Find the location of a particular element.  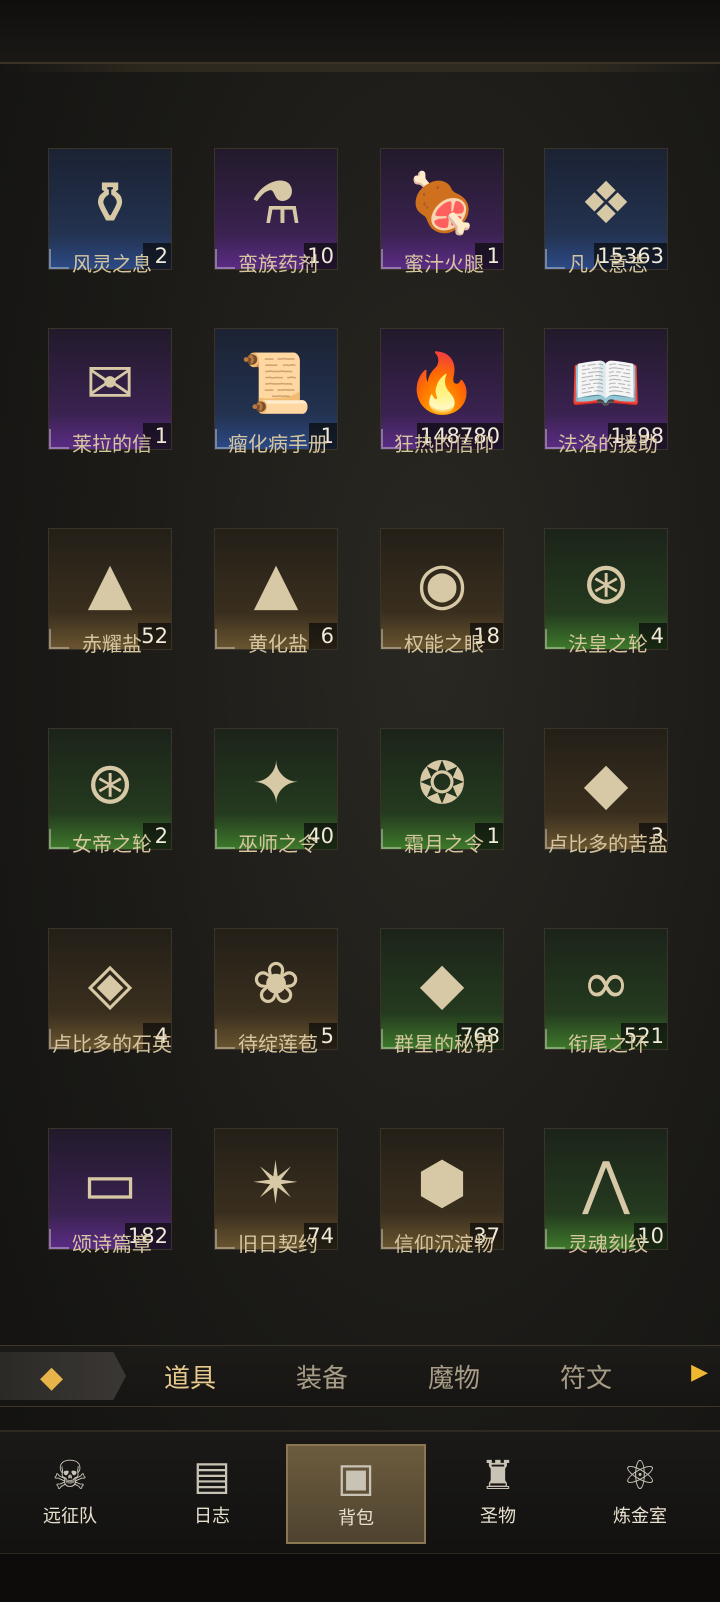

red-salt-icon: ▲ is located at coordinates (110, 583).